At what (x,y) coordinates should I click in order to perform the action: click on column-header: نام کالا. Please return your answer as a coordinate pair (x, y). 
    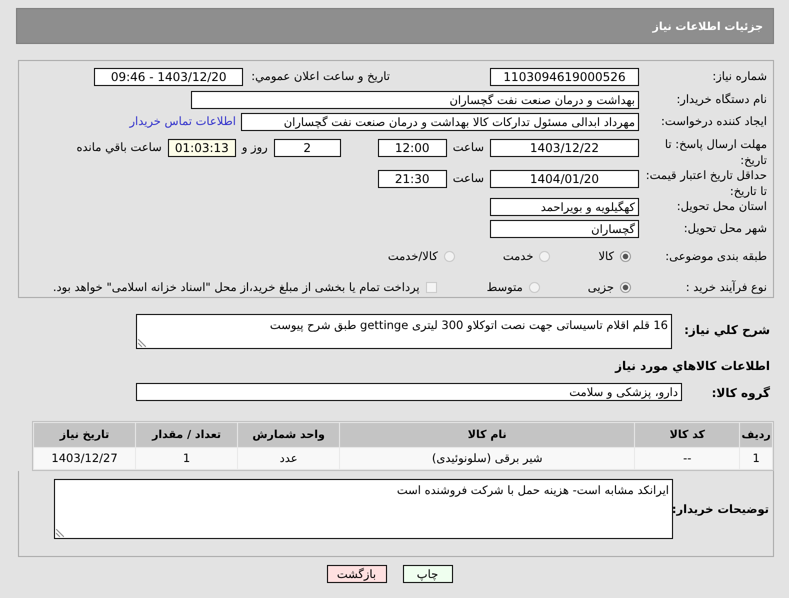
    Looking at the image, I should click on (487, 435).